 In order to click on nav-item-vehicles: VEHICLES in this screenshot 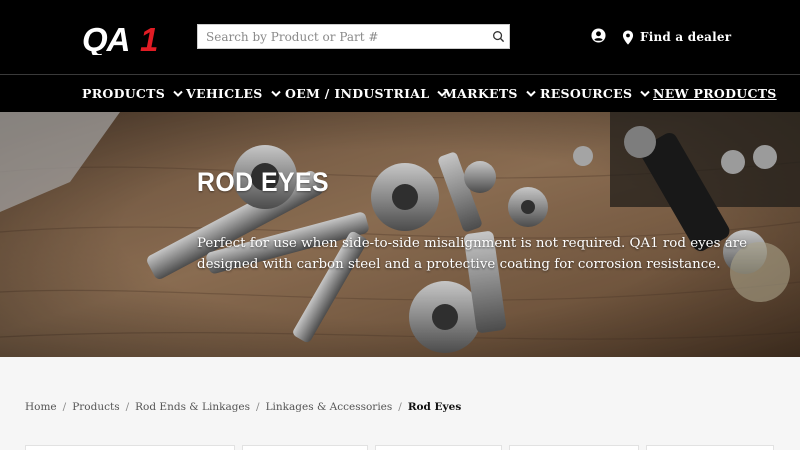, I will do `click(233, 93)`.